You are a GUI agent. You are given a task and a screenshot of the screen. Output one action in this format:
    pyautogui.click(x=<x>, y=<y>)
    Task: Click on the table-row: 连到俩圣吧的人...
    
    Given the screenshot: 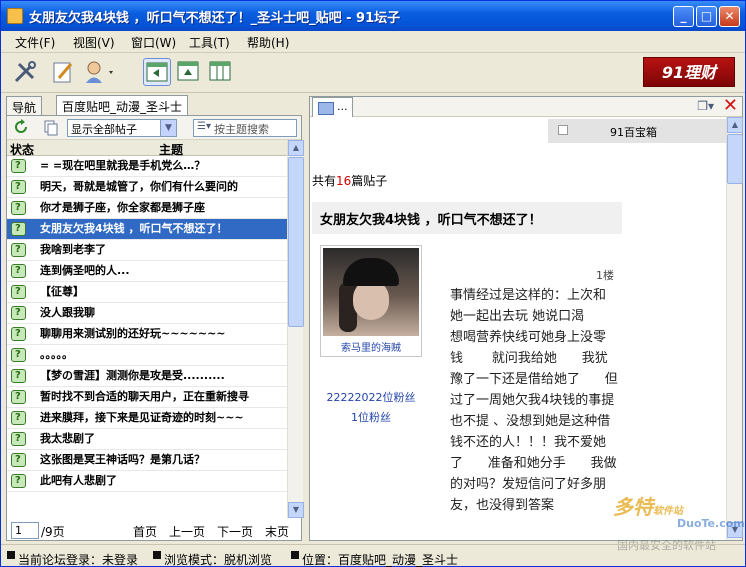 What is the action you would take?
    pyautogui.click(x=147, y=271)
    